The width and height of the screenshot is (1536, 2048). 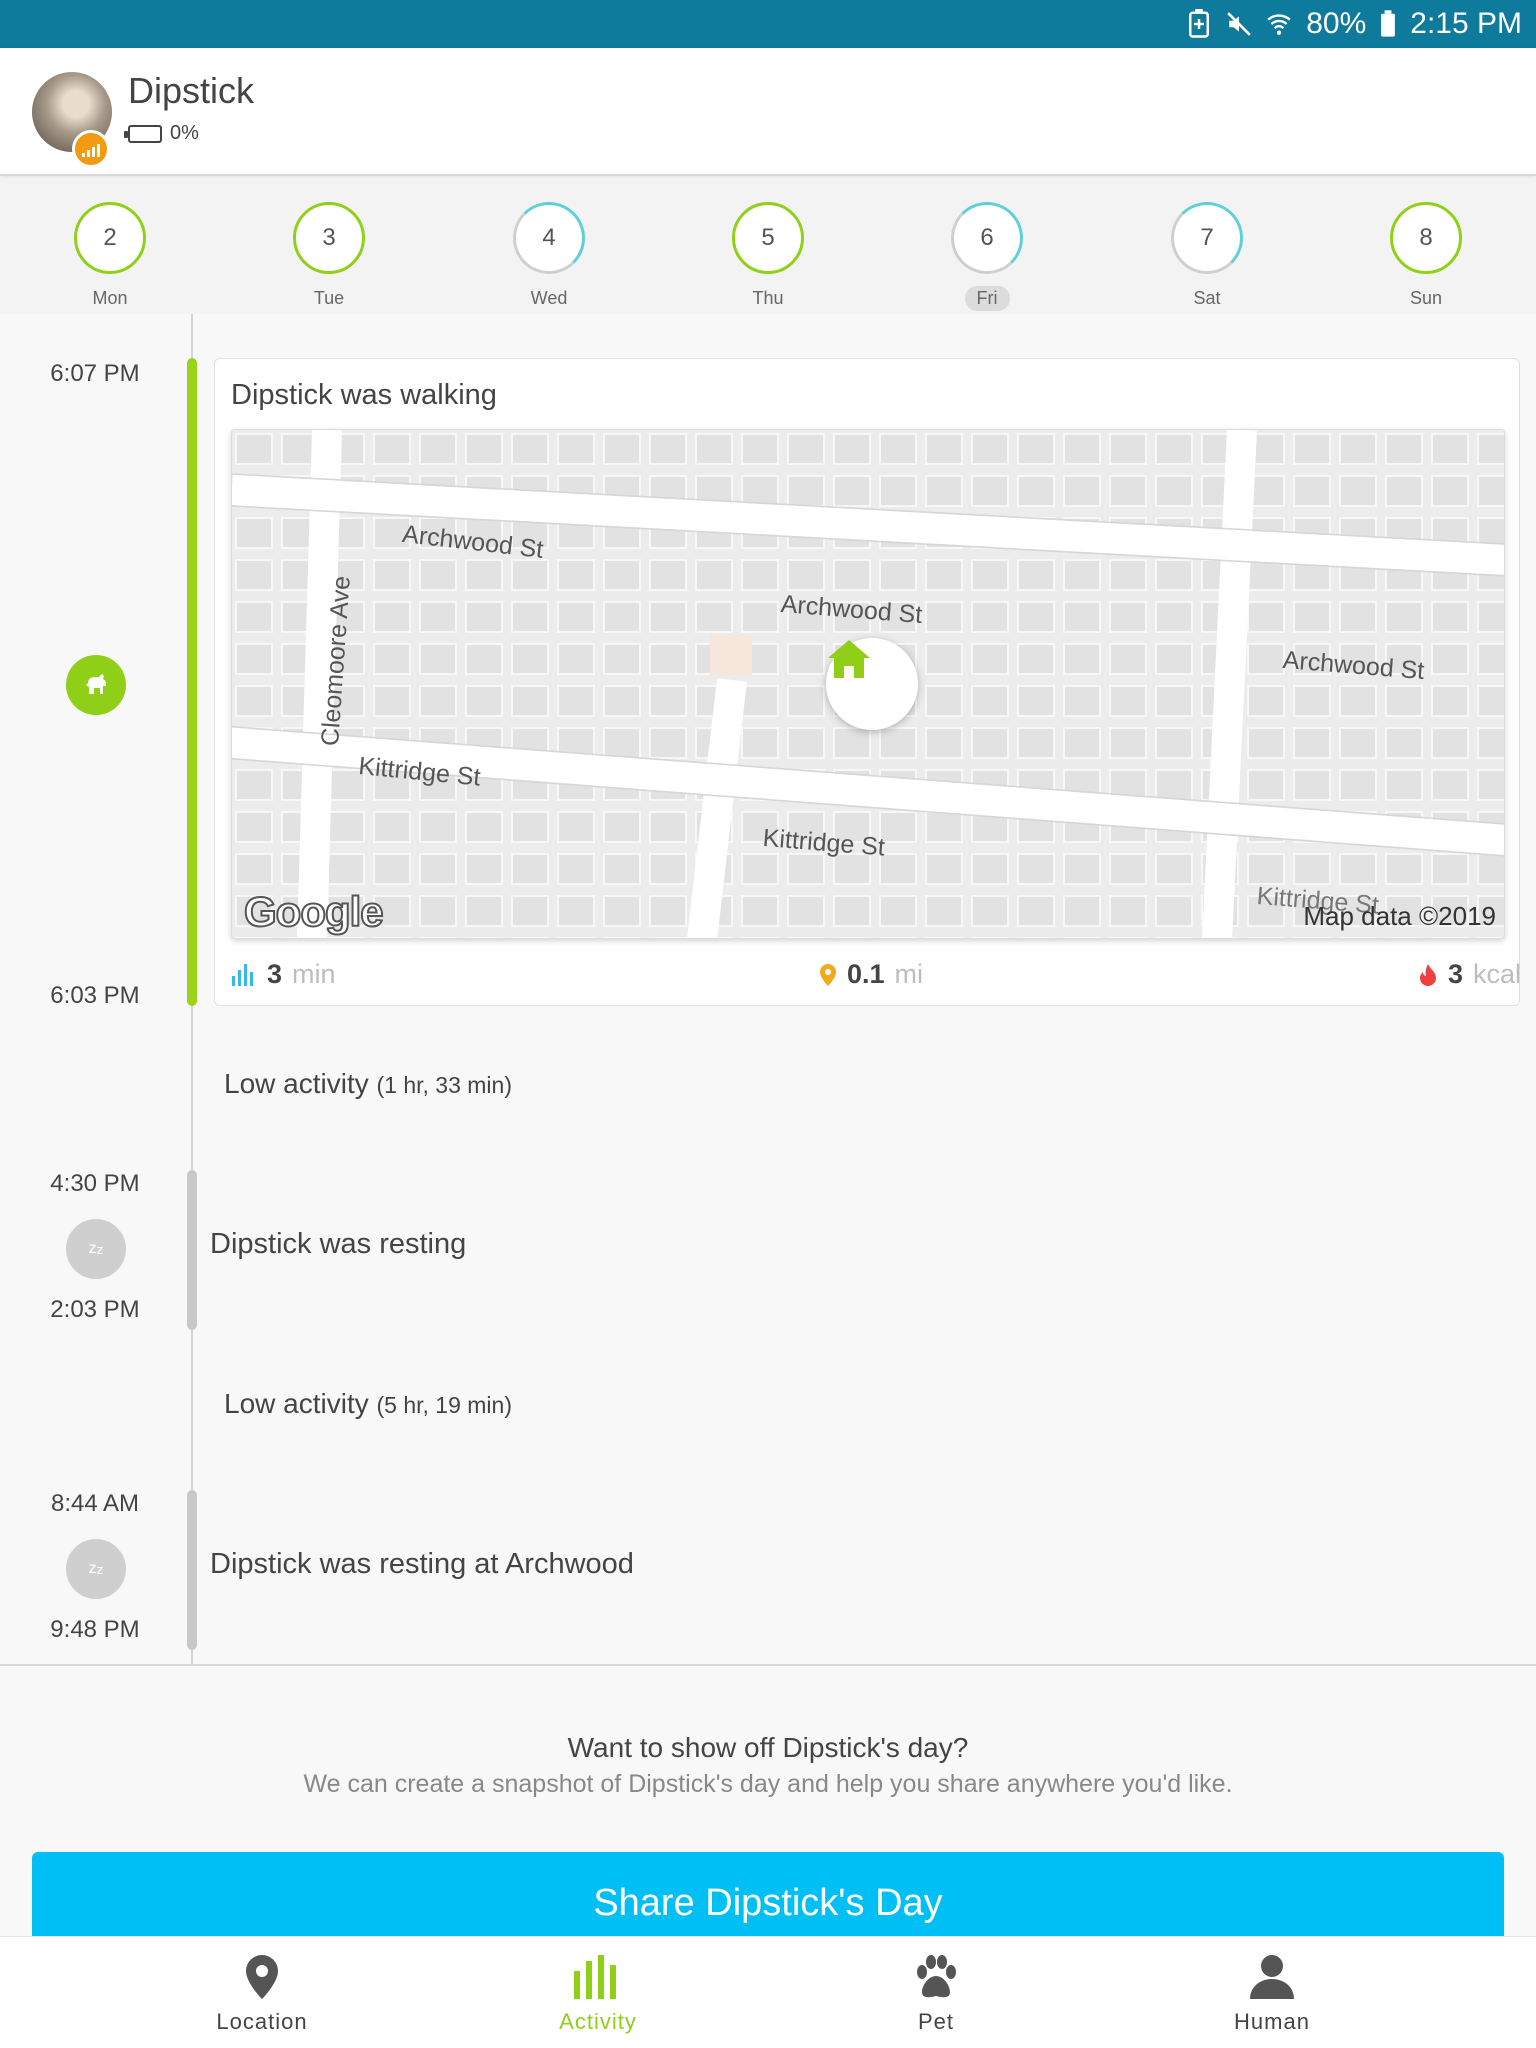 I want to click on day-wed: 4 Wed, so click(x=549, y=256).